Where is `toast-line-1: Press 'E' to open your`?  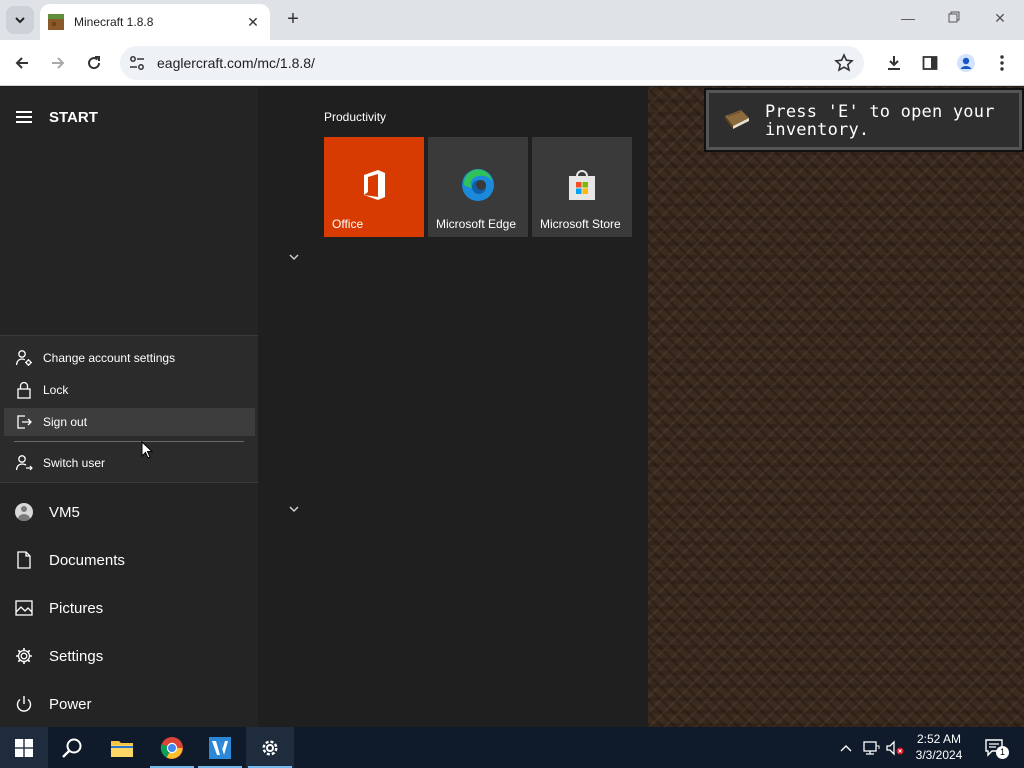 toast-line-1: Press 'E' to open your is located at coordinates (880, 112).